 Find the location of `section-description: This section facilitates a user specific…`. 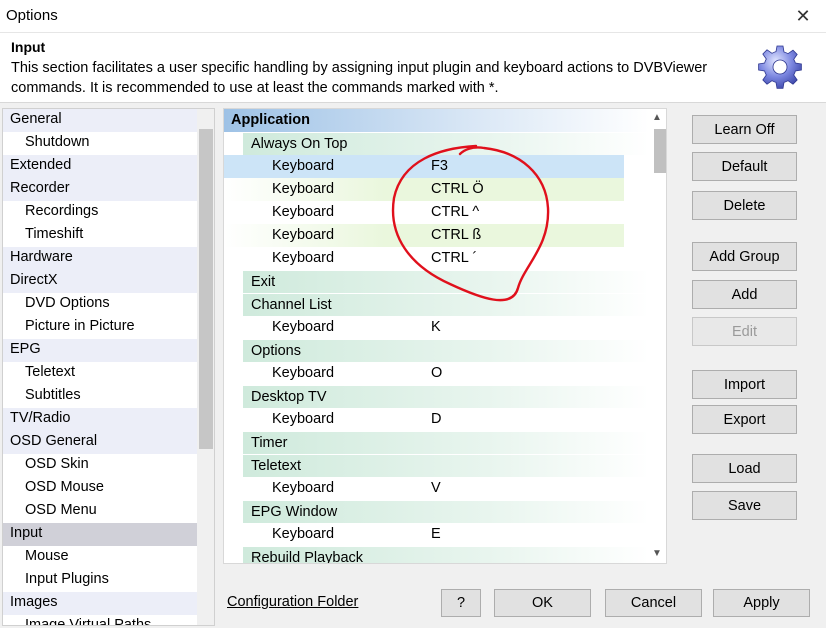

section-description: This section facilitates a user specific… is located at coordinates (359, 78).